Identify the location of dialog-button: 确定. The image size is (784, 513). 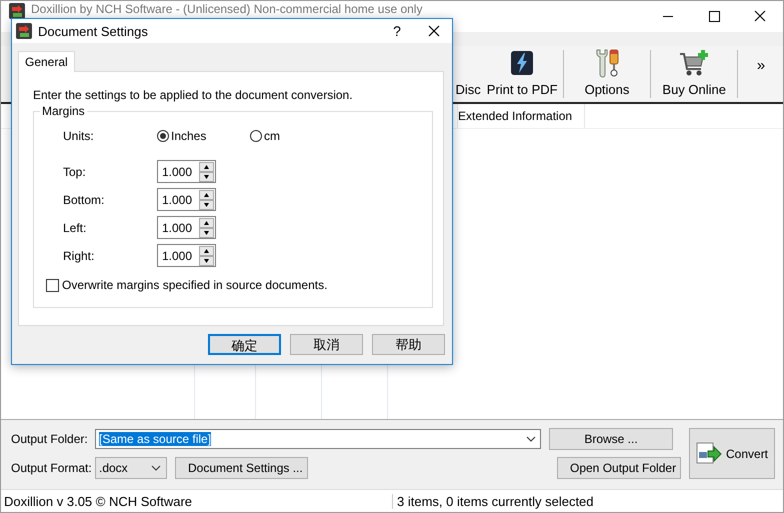
(244, 344).